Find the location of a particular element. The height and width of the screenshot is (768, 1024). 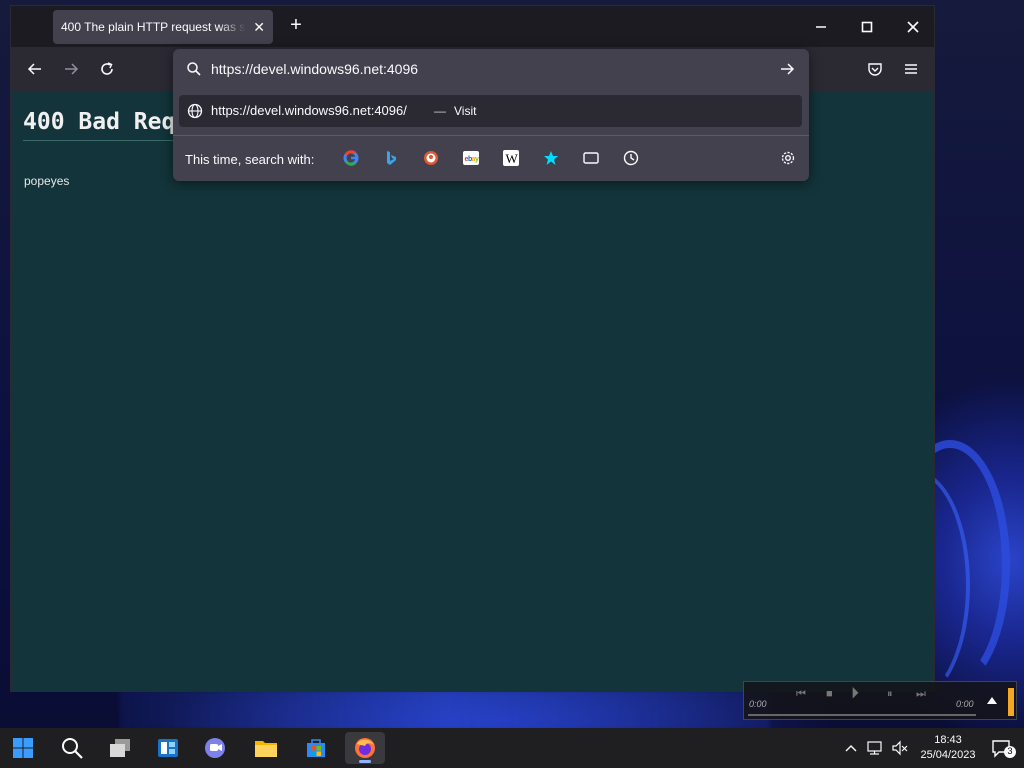

taskbar-search-icon is located at coordinates (72, 748).